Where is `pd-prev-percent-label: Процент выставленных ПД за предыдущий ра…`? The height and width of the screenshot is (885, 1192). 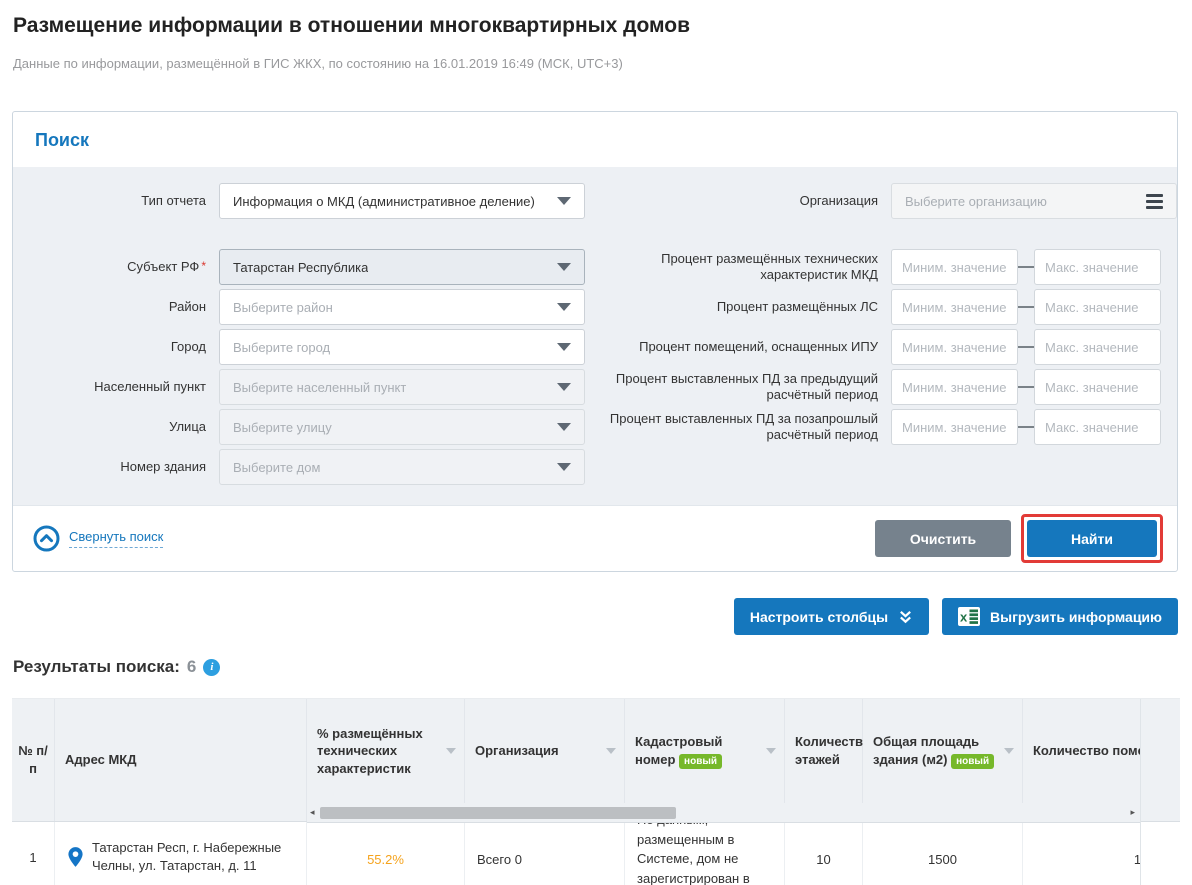 pd-prev-percent-label: Процент выставленных ПД за предыдущий ра… is located at coordinates (746, 386).